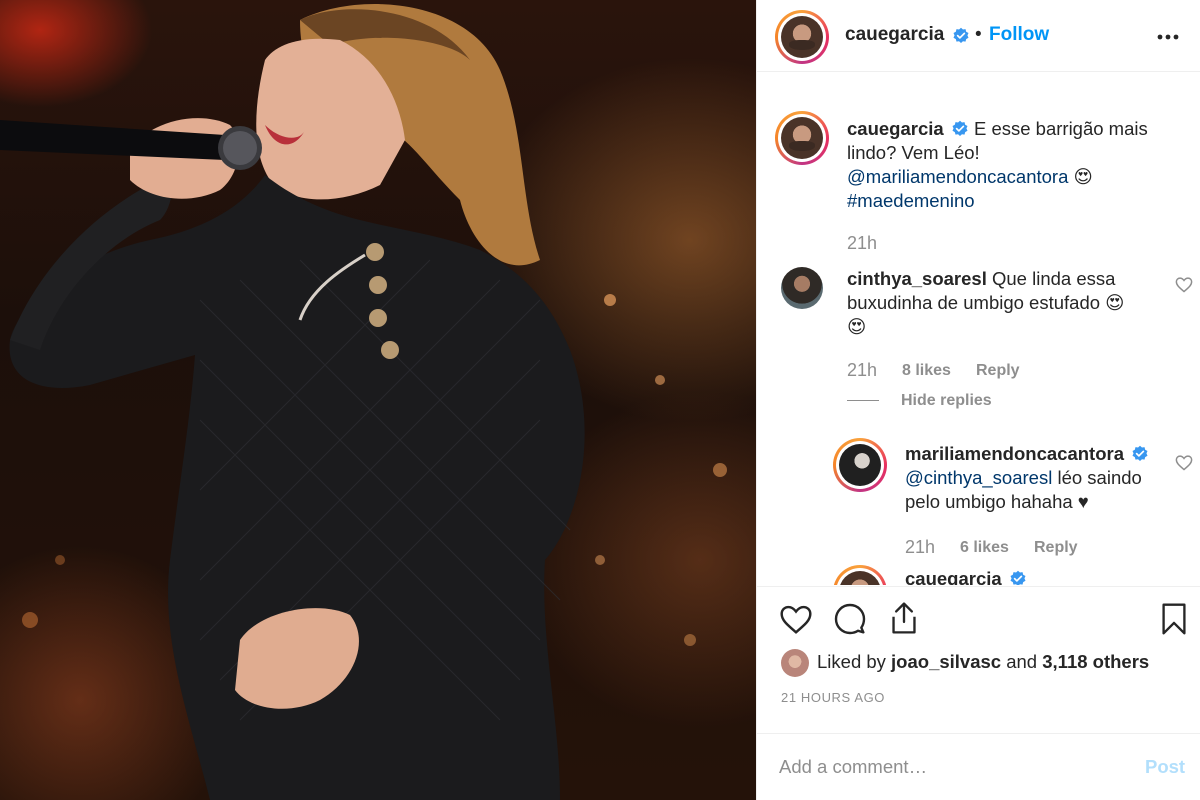 The height and width of the screenshot is (800, 1200). What do you see at coordinates (1184, 463) in the screenshot?
I see `reply-like-heart-icon` at bounding box center [1184, 463].